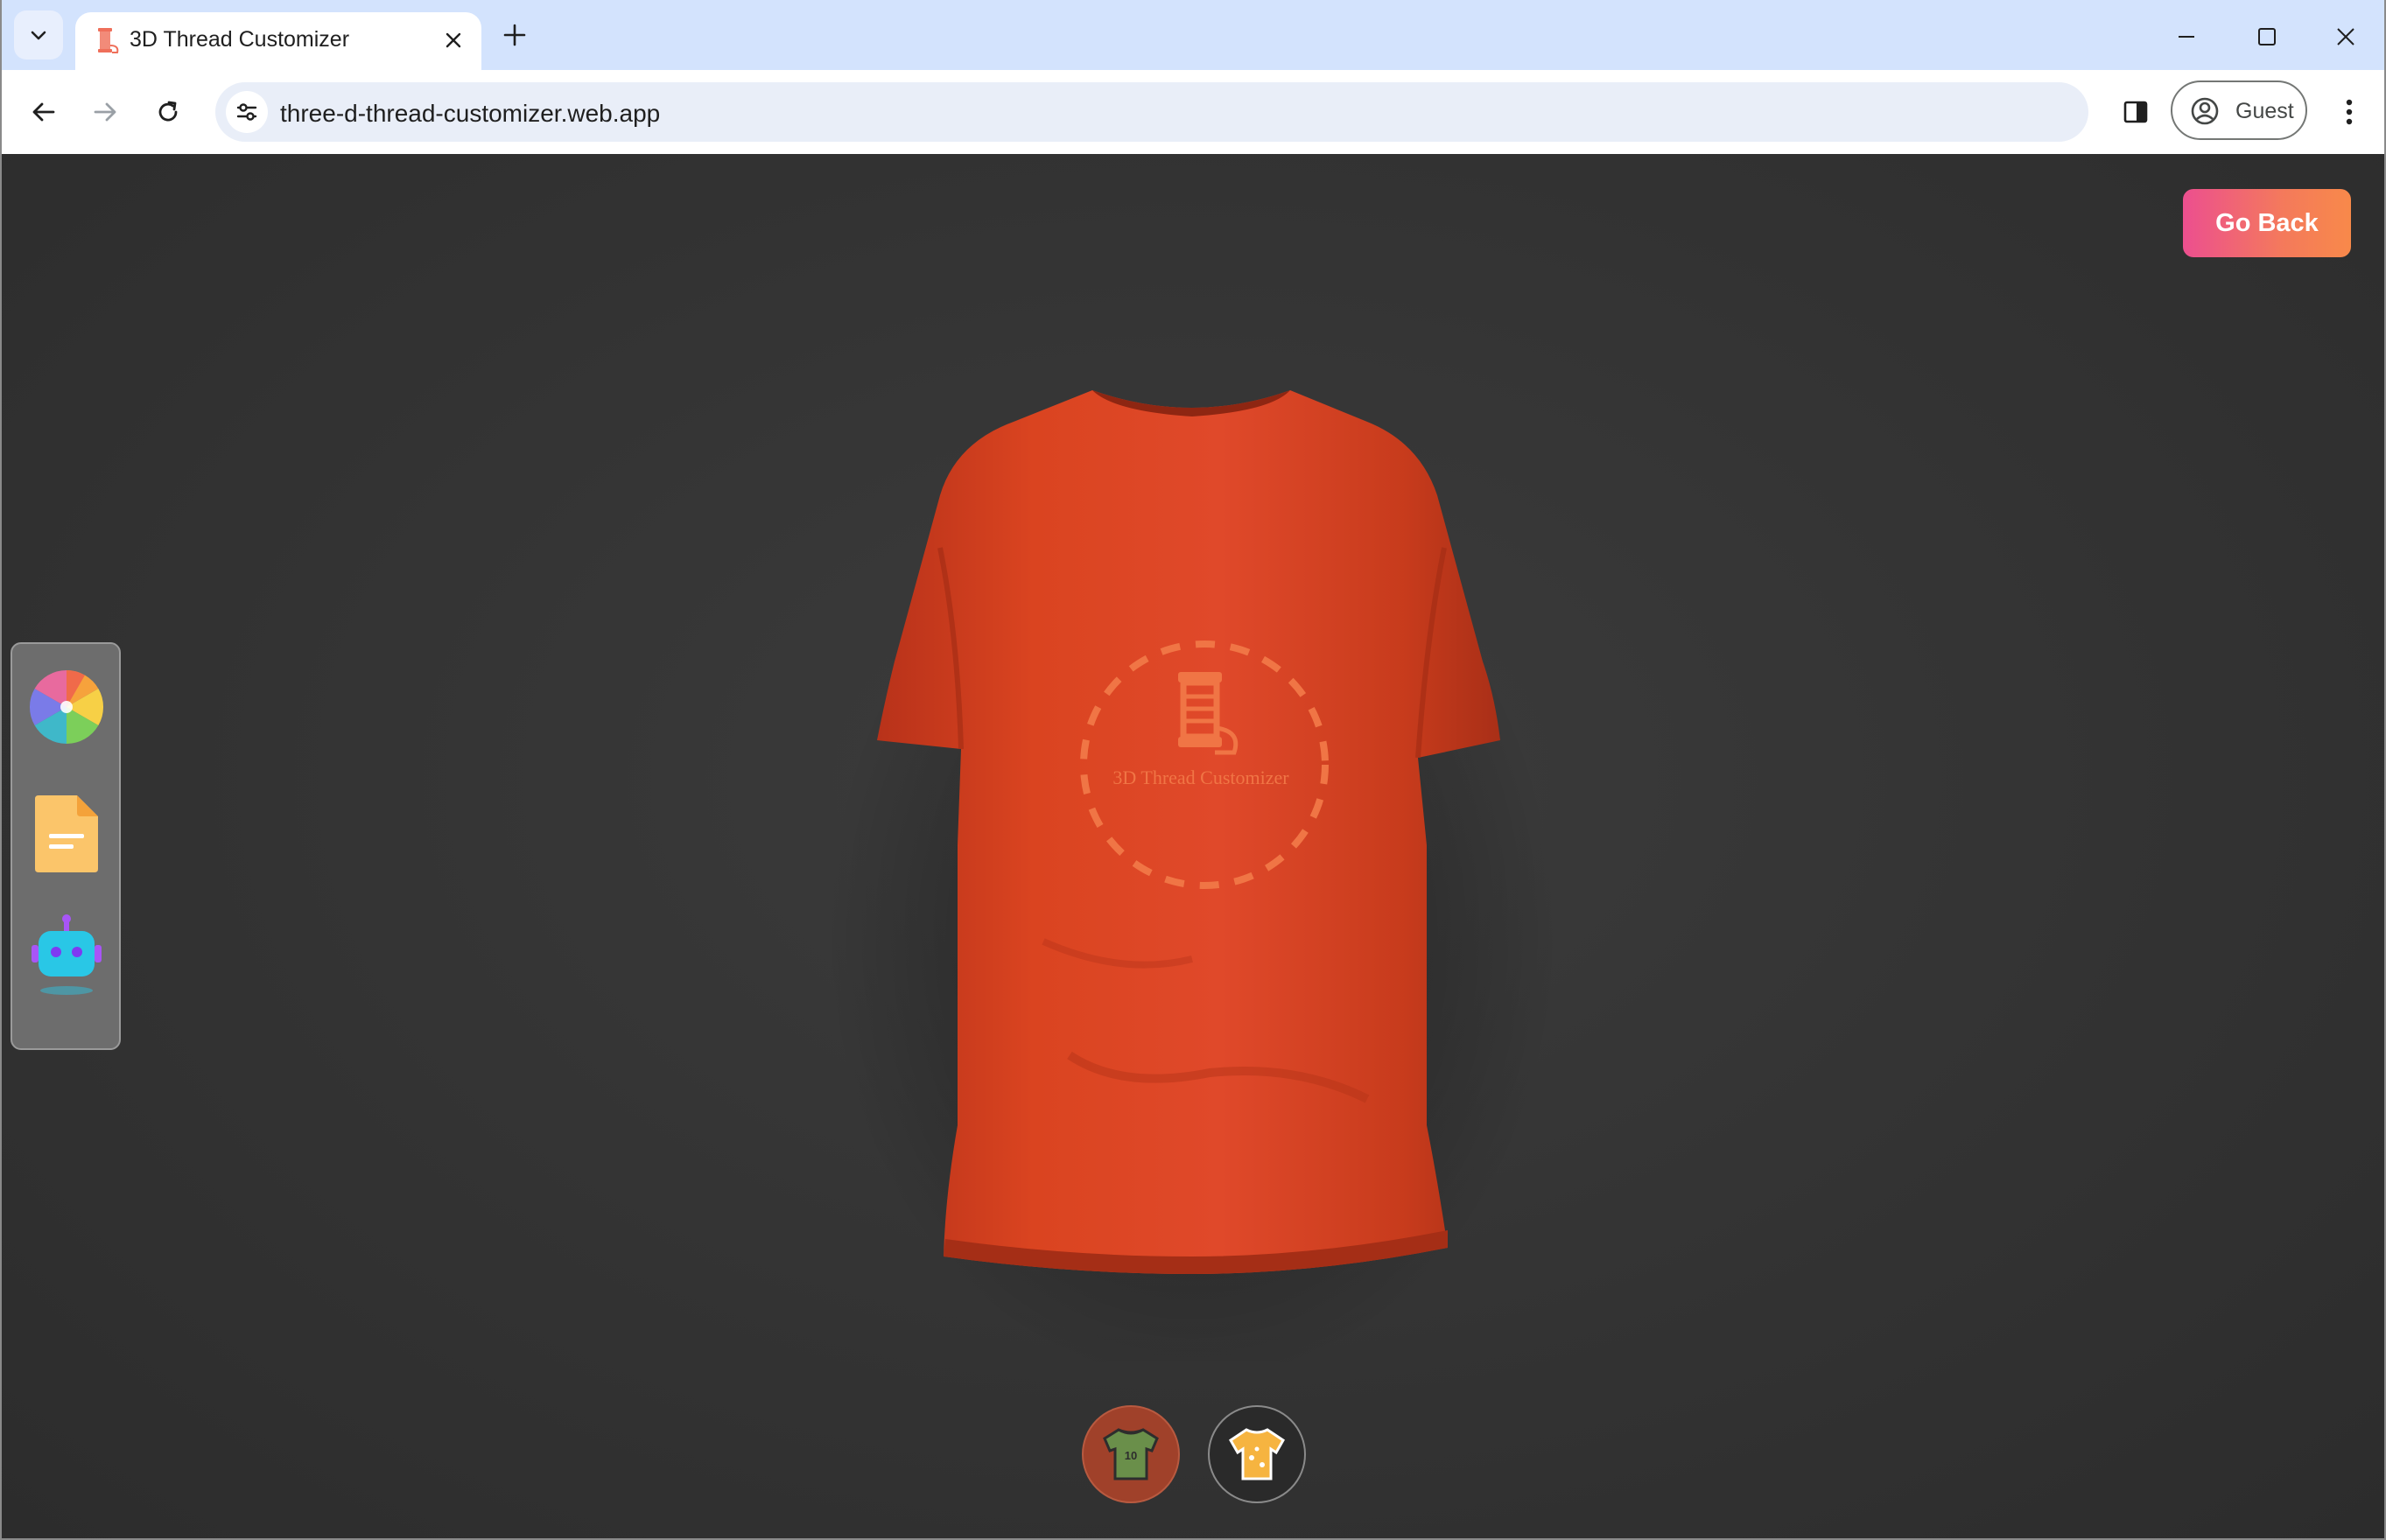 Image resolution: width=2386 pixels, height=1540 pixels. I want to click on active-tab: 3D Thread Customizer, so click(278, 41).